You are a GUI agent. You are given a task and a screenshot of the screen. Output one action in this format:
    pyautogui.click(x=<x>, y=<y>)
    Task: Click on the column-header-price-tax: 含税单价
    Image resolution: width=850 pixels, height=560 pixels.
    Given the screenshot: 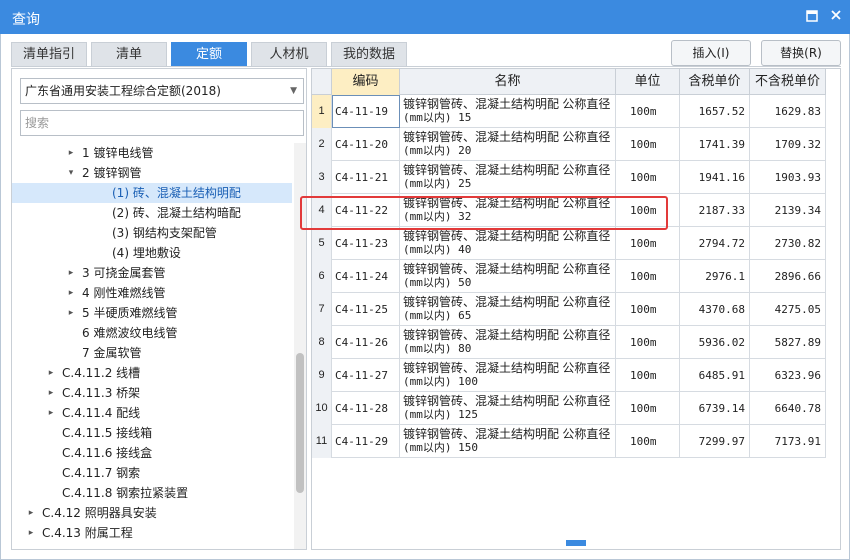 What is the action you would take?
    pyautogui.click(x=715, y=82)
    